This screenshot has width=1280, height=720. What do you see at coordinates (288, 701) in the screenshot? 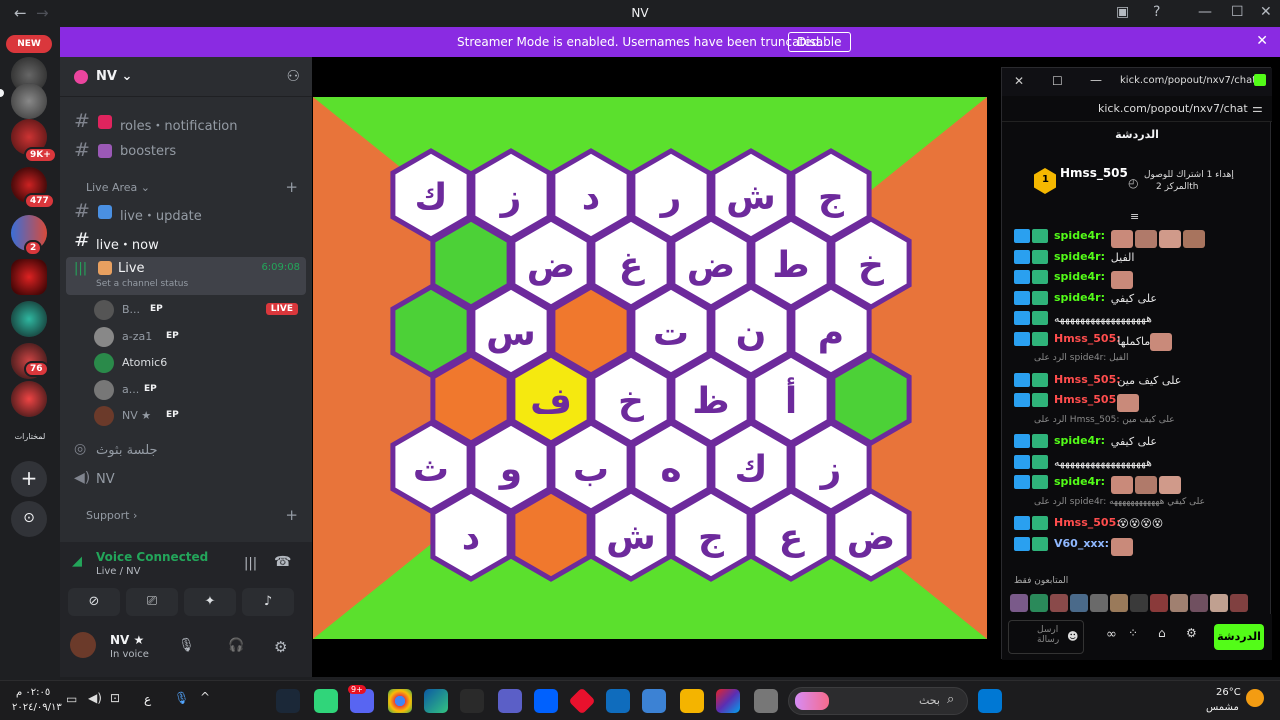
I see `steam-icon` at bounding box center [288, 701].